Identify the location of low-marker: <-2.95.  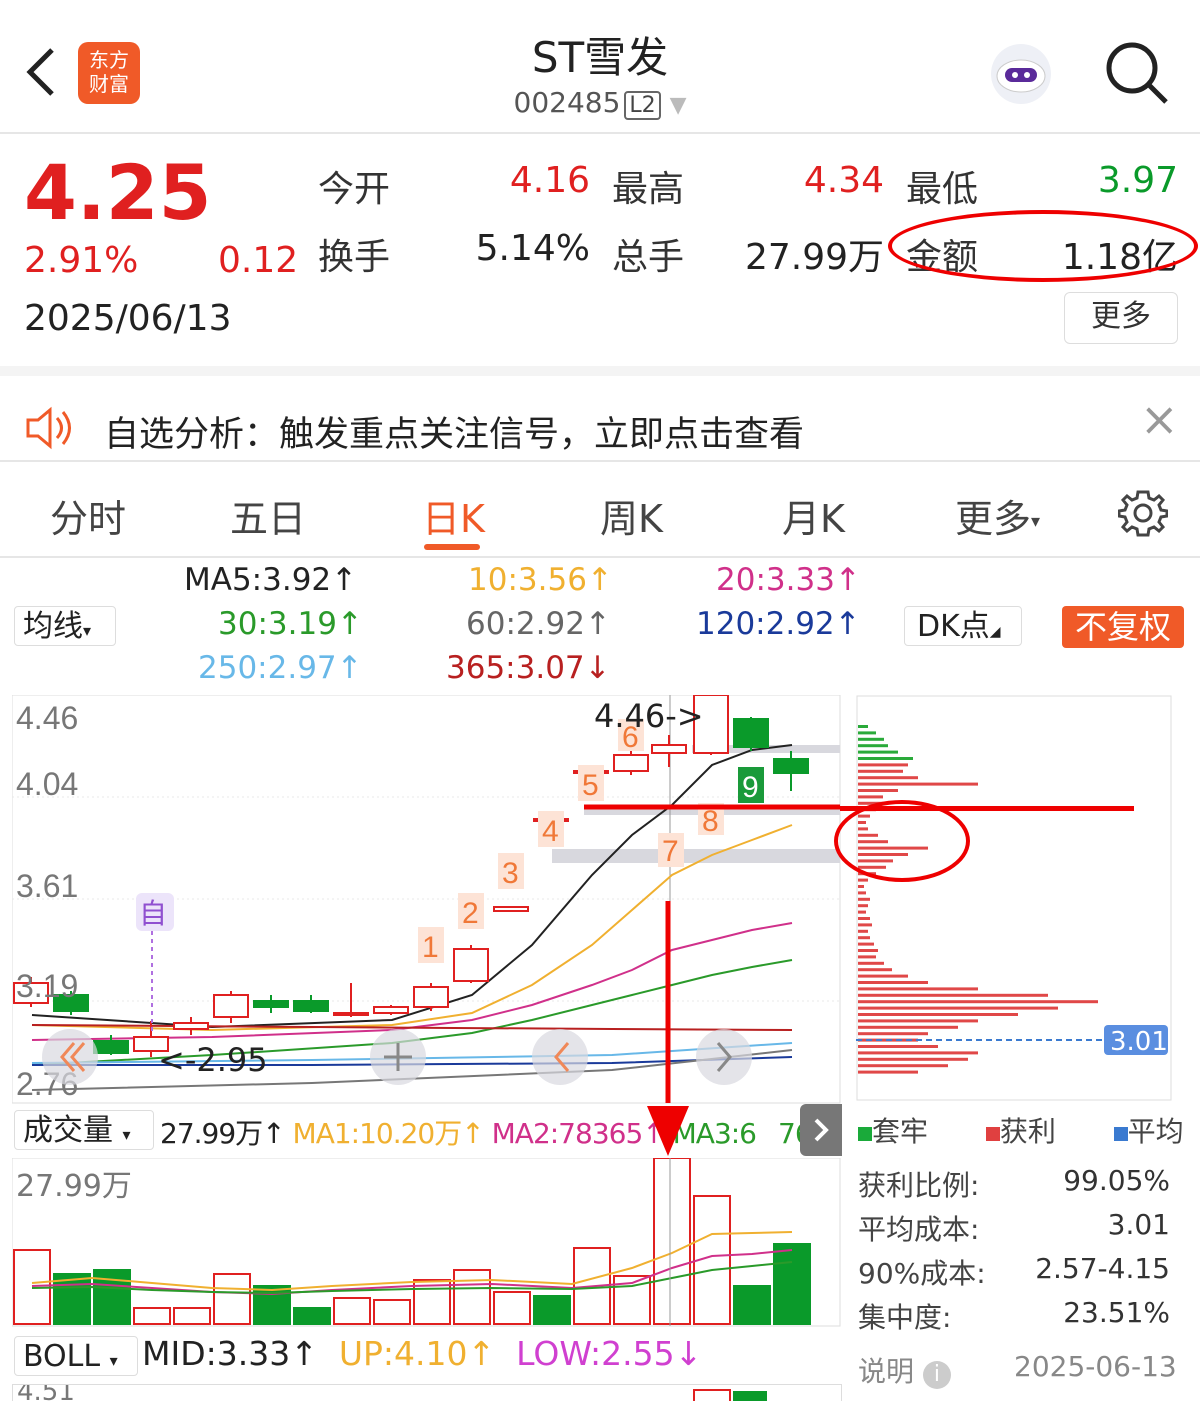
(213, 1060).